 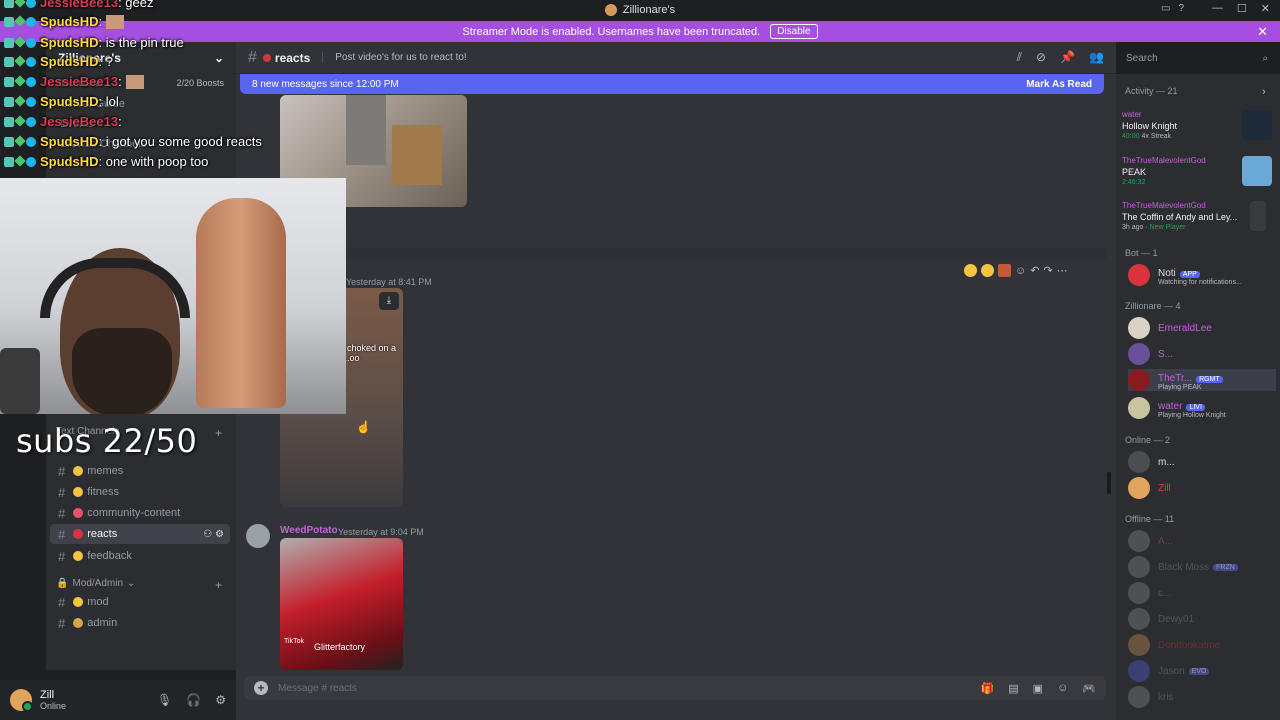 What do you see at coordinates (1019, 57) in the screenshot?
I see `threads-icon: ⫽` at bounding box center [1019, 57].